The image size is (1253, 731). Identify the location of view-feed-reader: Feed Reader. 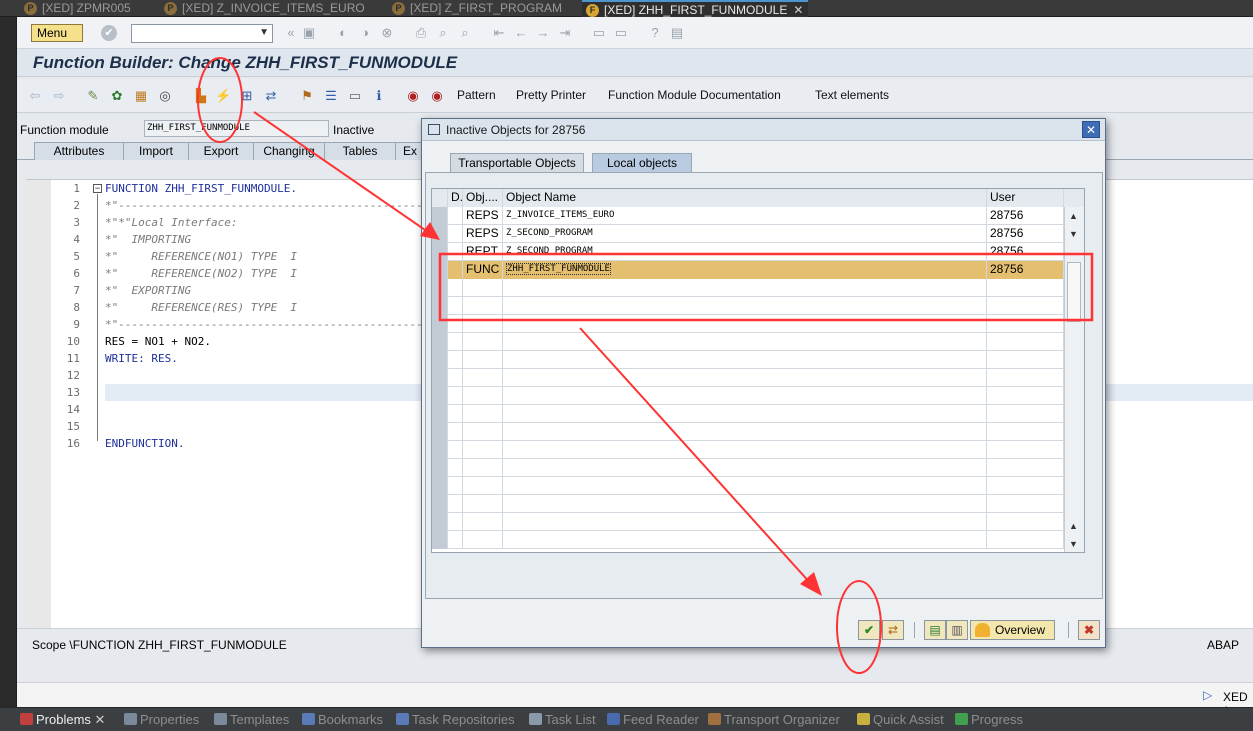
(653, 719).